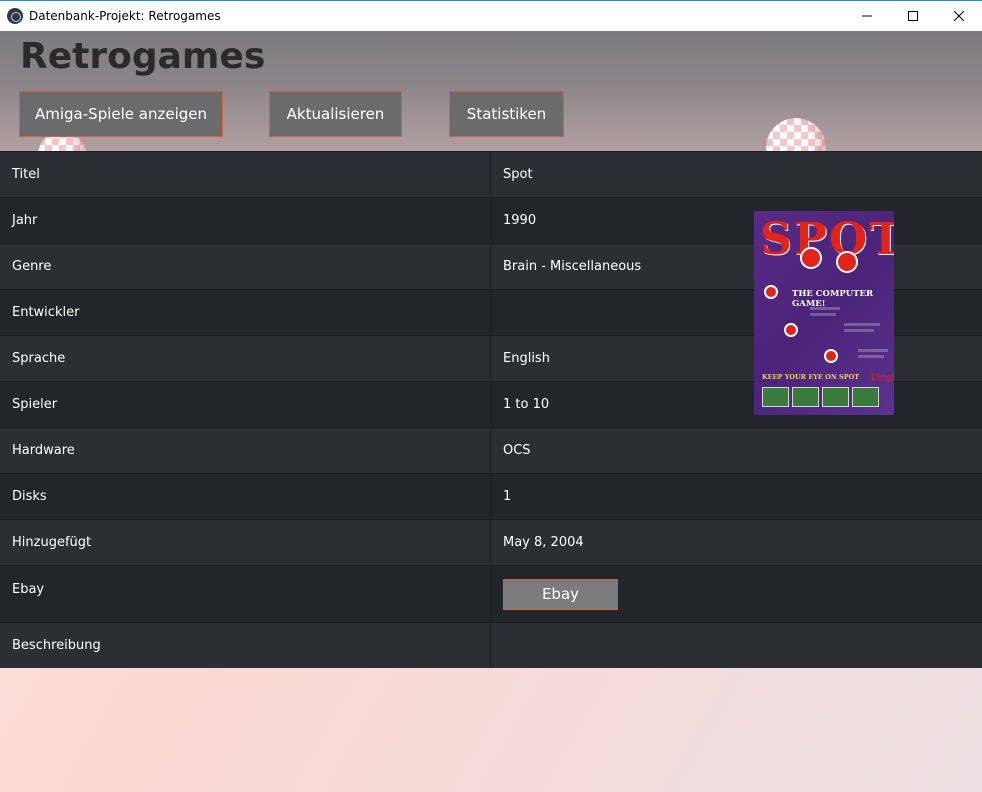 The width and height of the screenshot is (982, 792). Describe the element at coordinates (517, 450) in the screenshot. I see `row-value: OCS` at that location.